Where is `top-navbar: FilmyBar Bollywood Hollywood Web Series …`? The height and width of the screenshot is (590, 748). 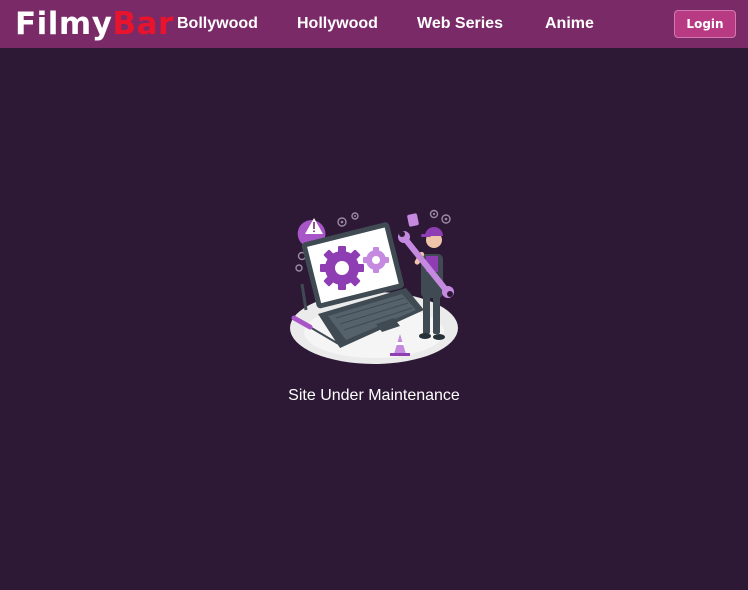 top-navbar: FilmyBar Bollywood Hollywood Web Series … is located at coordinates (374, 24).